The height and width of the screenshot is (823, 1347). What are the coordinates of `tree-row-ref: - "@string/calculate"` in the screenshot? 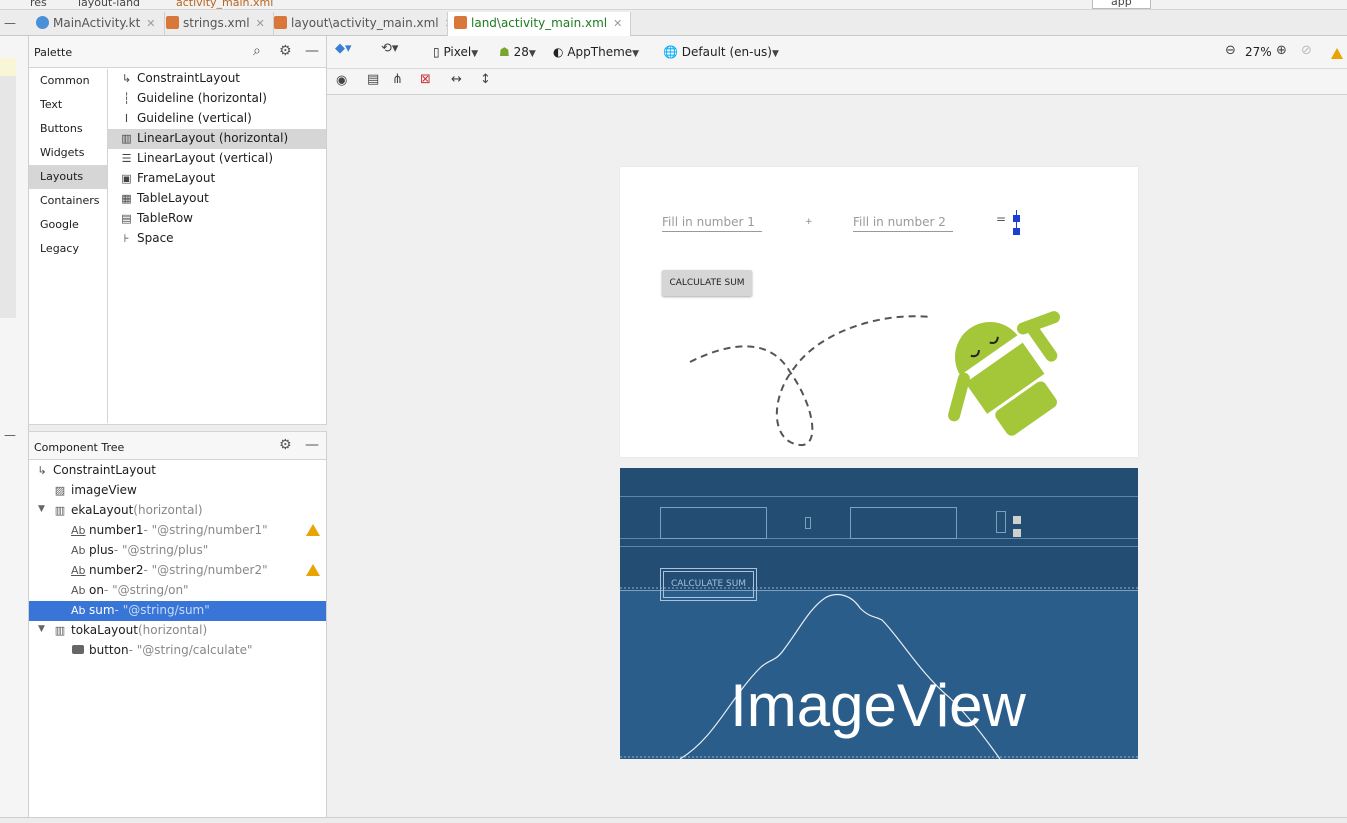 It's located at (190, 650).